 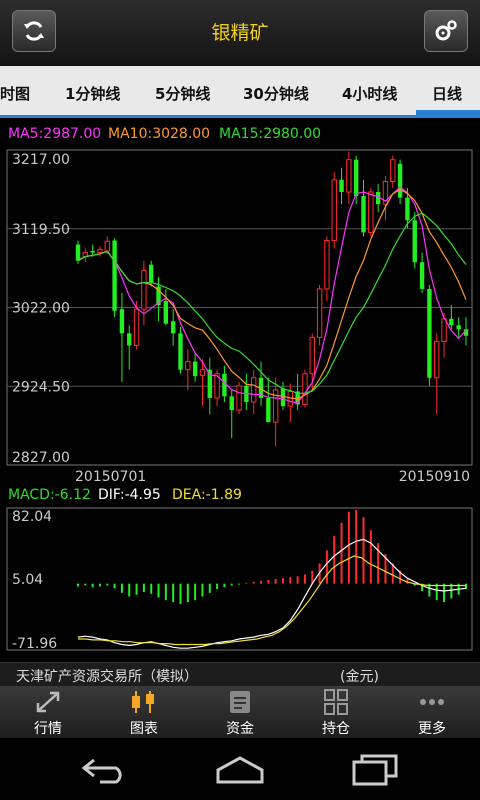 I want to click on status-bar: 天津矿产资源交易所（模拟） (金元), so click(x=240, y=674).